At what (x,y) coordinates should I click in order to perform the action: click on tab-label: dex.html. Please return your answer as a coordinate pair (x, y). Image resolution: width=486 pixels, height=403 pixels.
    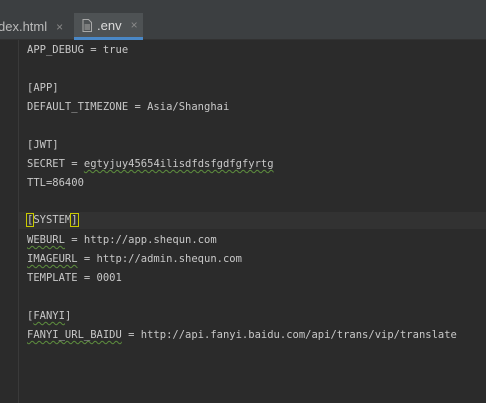
    Looking at the image, I should click on (24, 26).